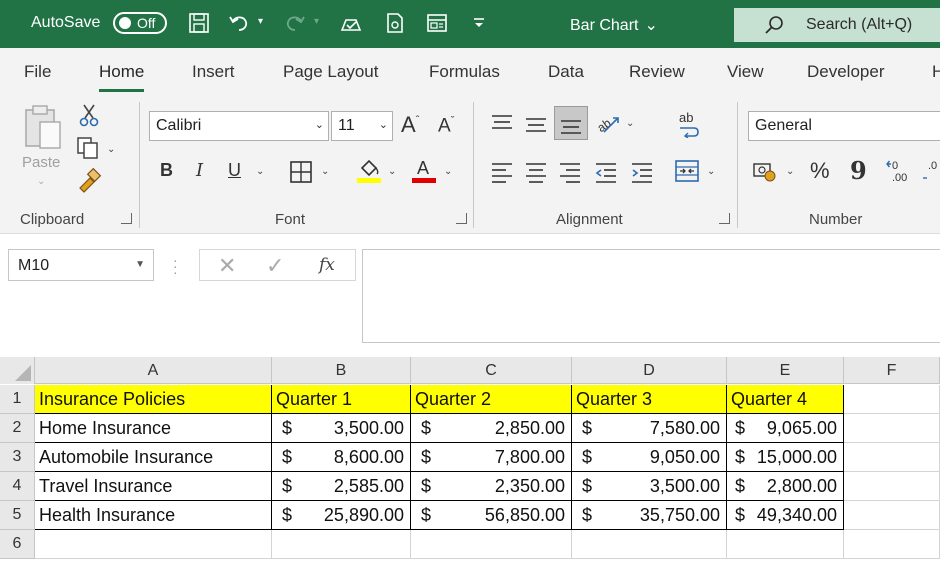 The width and height of the screenshot is (940, 561). What do you see at coordinates (111, 149) in the screenshot?
I see `copy-caret-icon: ⌄` at bounding box center [111, 149].